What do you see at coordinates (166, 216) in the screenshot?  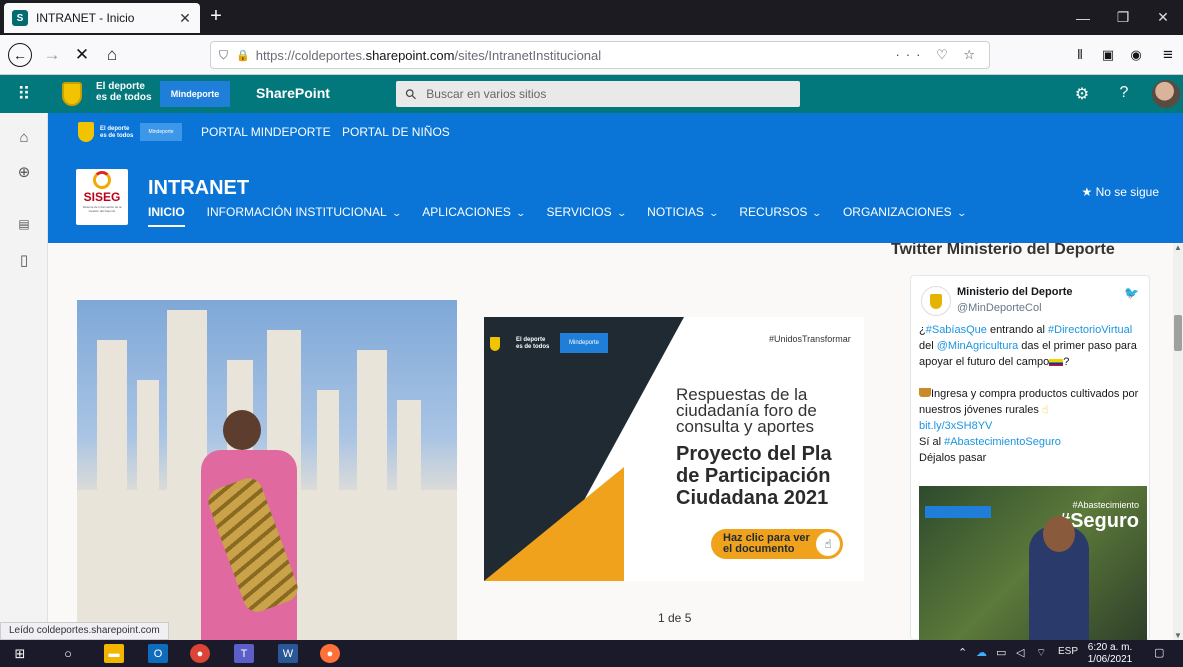 I see `nav-inicio: INICIO` at bounding box center [166, 216].